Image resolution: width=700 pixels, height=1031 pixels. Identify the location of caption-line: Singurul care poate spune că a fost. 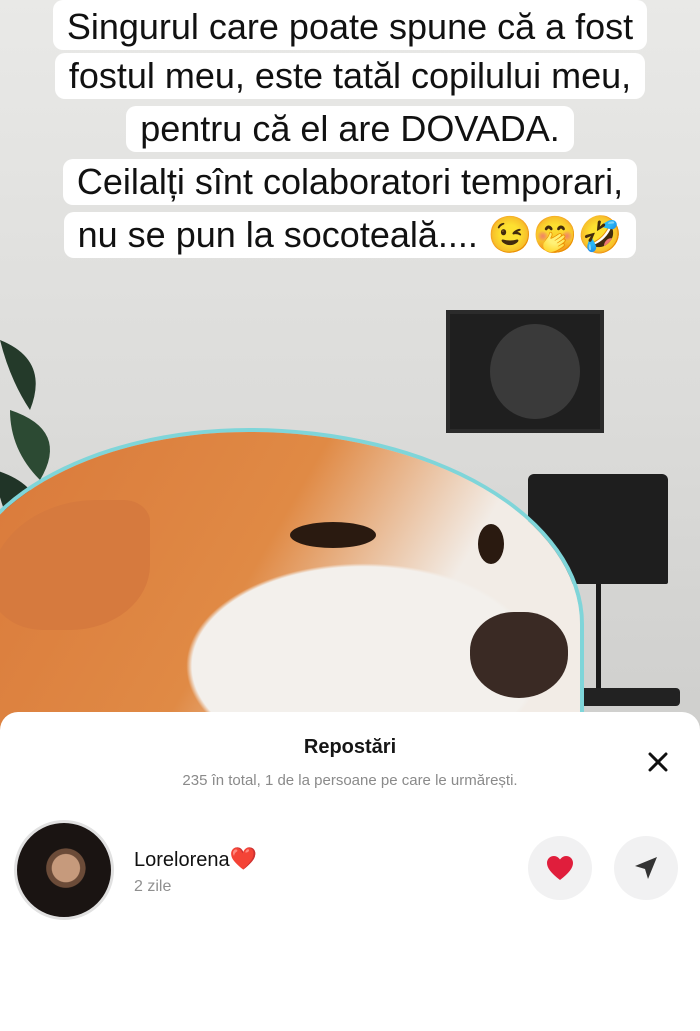
(350, 25).